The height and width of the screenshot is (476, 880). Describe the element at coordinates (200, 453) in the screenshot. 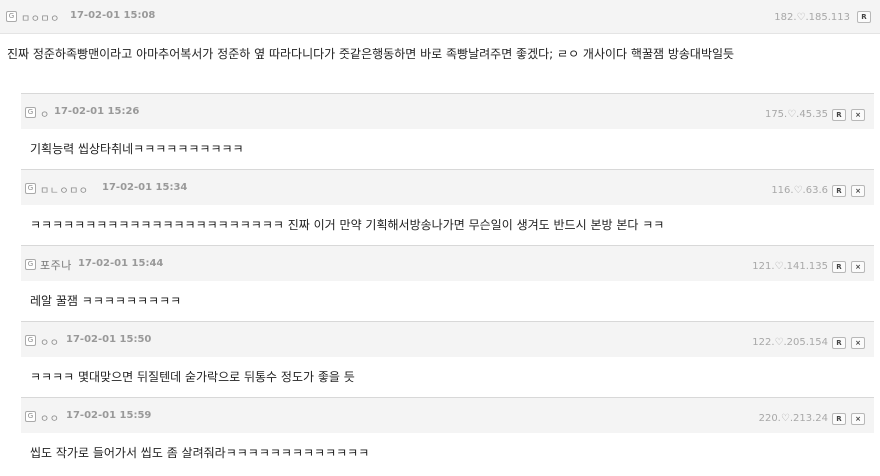

I see `reply-body: 씹도 작가로 들어가서 씹도 좀 살려줘라ㅋㅋㅋㅋㅋㅋㅋㅋㅋㅋㅋㅋㅋ` at that location.